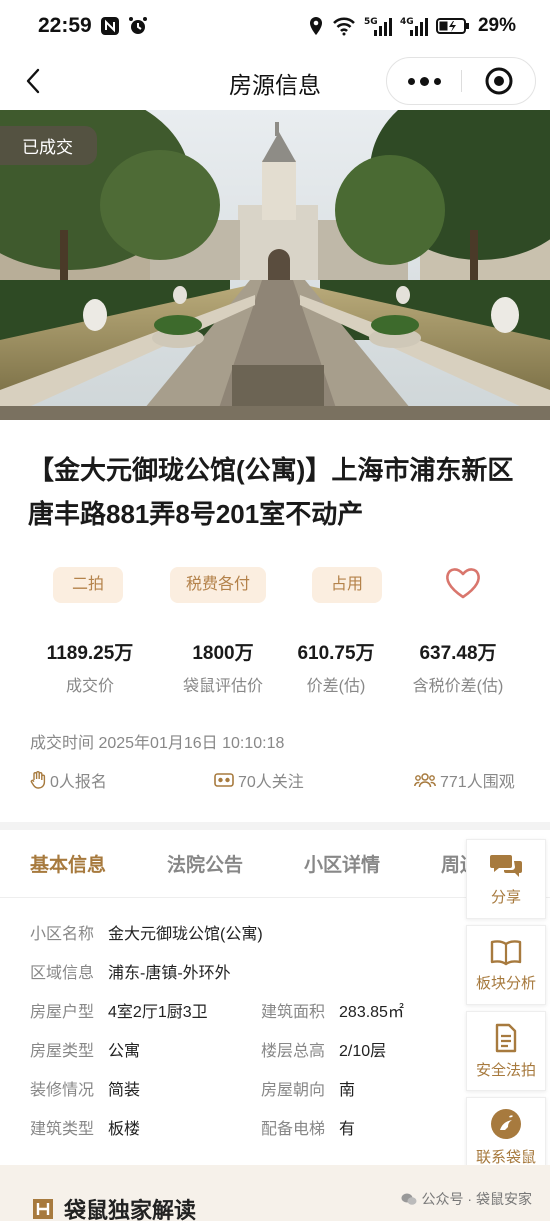  Describe the element at coordinates (506, 1037) in the screenshot. I see `document-icon` at that location.